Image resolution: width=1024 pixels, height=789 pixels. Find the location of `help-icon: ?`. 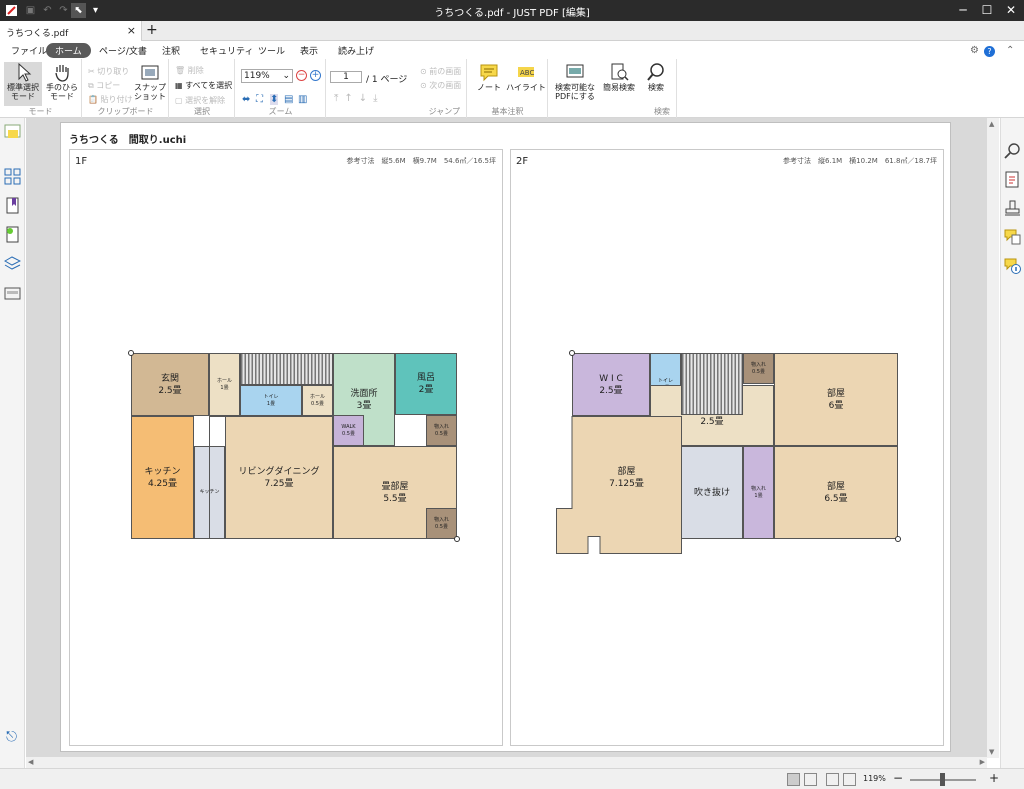

help-icon: ? is located at coordinates (989, 51).